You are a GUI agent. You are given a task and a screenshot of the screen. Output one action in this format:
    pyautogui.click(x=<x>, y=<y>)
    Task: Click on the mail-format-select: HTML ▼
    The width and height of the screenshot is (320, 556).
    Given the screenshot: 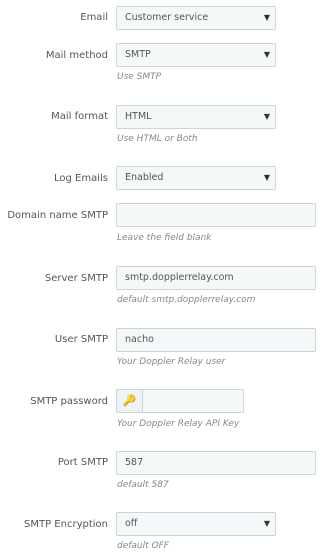 What is the action you would take?
    pyautogui.click(x=196, y=117)
    